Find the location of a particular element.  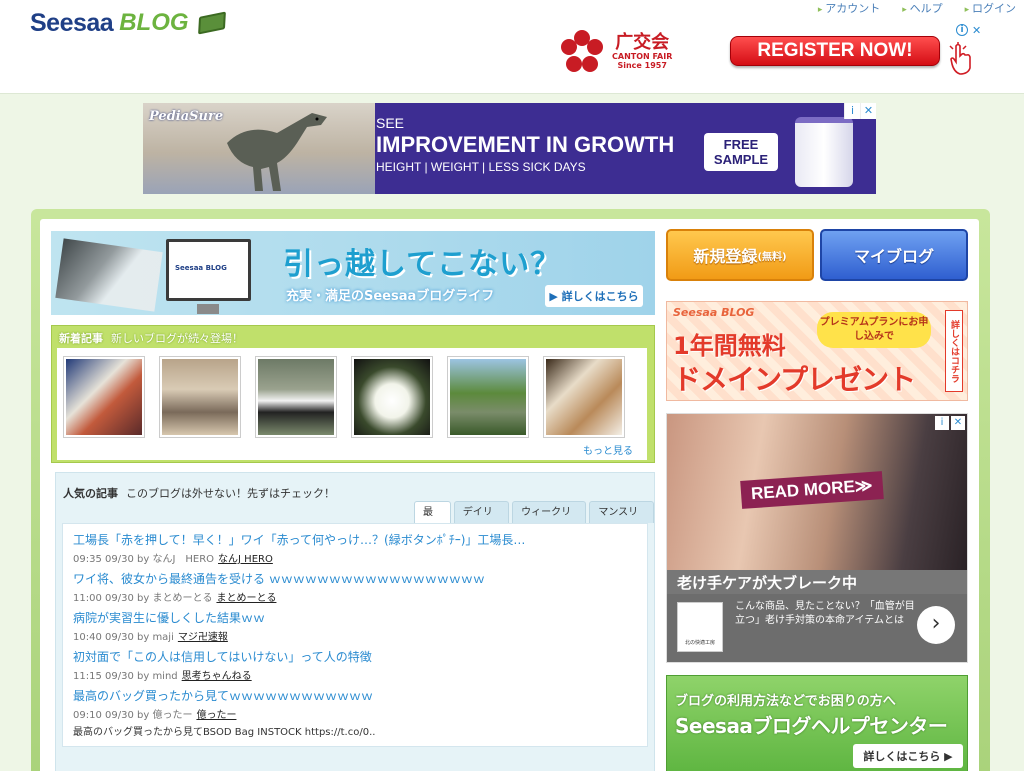

blog-name-link: なんJ HERO is located at coordinates (245, 559).